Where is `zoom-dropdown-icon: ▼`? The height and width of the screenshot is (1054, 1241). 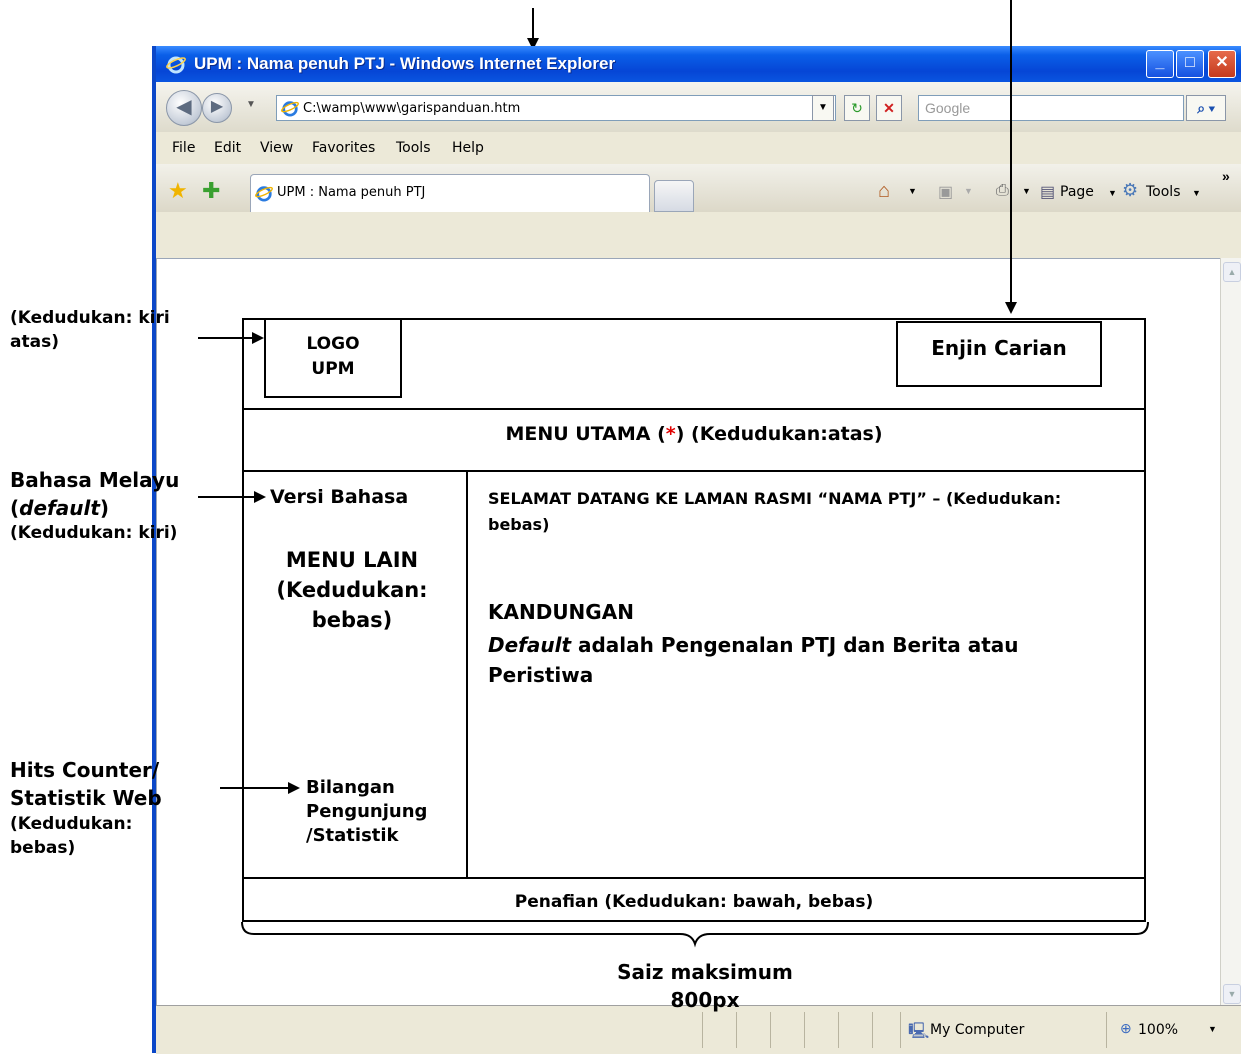 zoom-dropdown-icon: ▼ is located at coordinates (1212, 1029).